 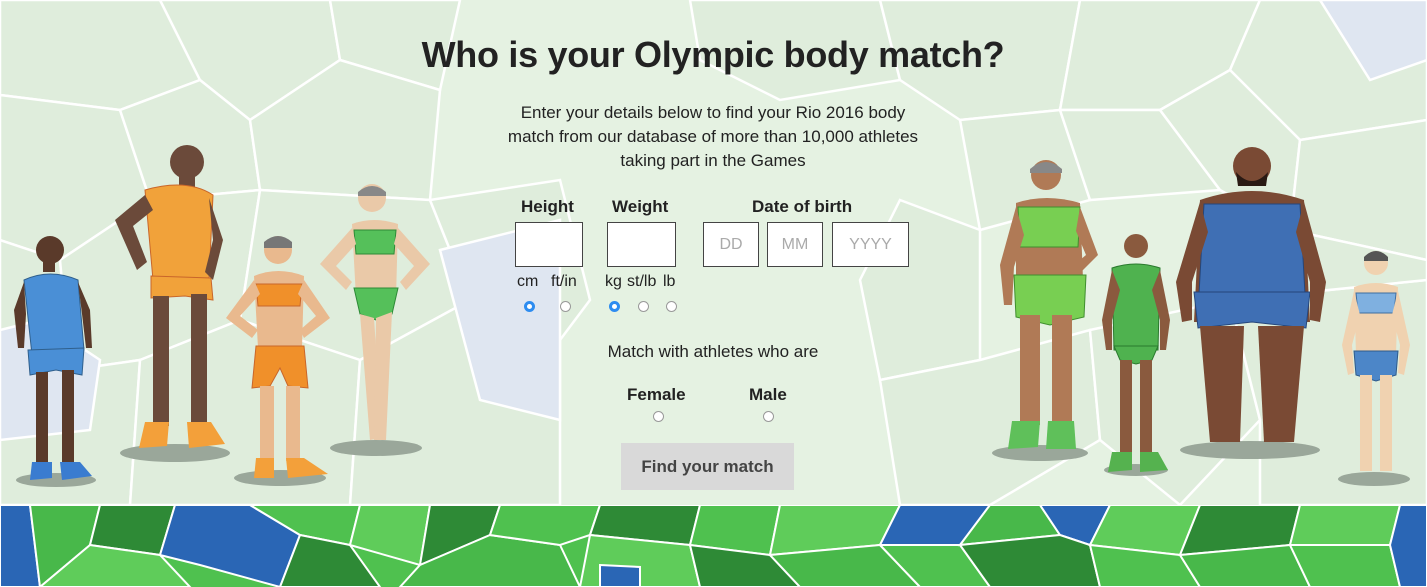 I want to click on weight-label: Weight, so click(x=640, y=206).